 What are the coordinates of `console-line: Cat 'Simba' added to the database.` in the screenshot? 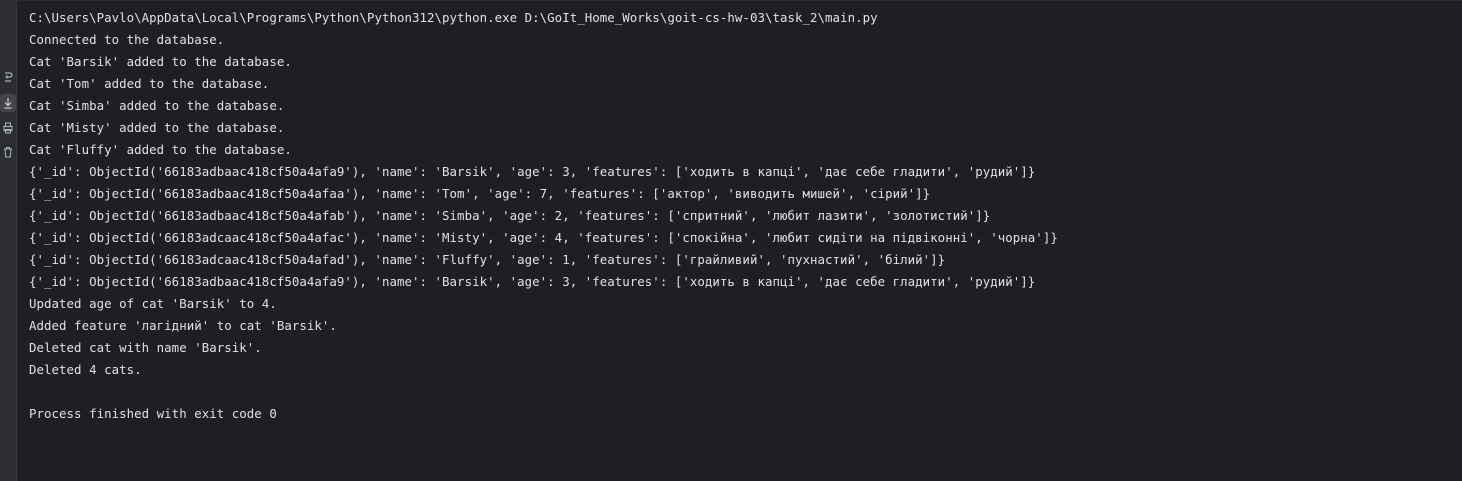 It's located at (157, 105).